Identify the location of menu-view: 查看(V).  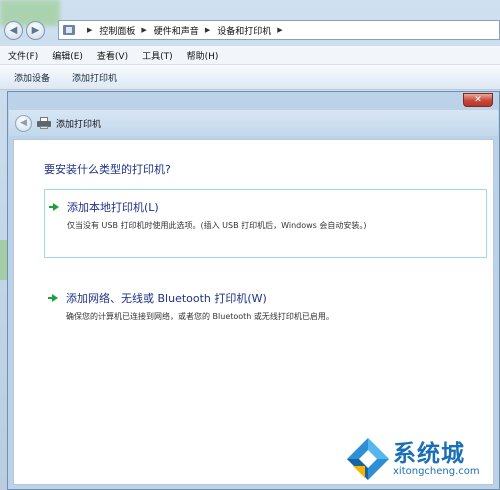
(111, 55).